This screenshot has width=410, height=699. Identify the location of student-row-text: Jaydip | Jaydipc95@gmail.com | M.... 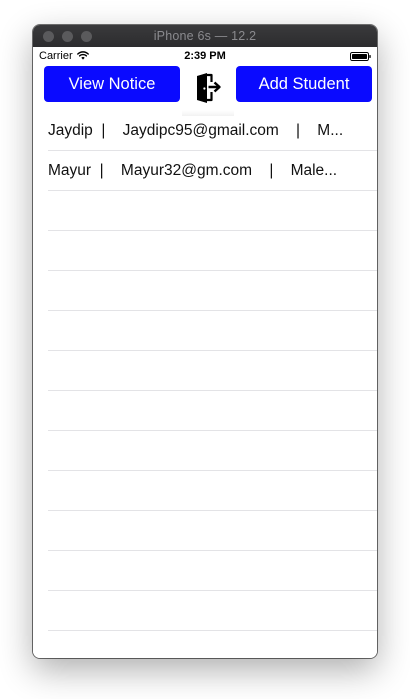
(196, 130).